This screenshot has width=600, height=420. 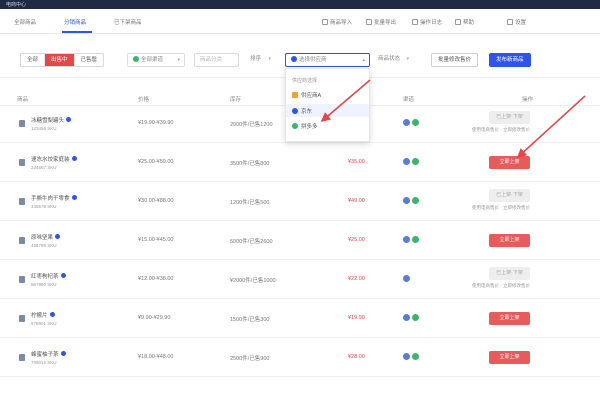 I want to click on export-action: 批量导出, so click(x=381, y=22).